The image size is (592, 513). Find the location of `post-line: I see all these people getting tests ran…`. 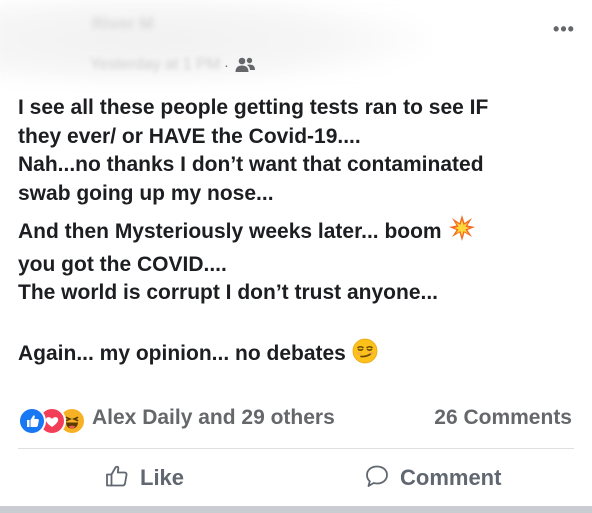

post-line: I see all these people getting tests ran… is located at coordinates (253, 107).